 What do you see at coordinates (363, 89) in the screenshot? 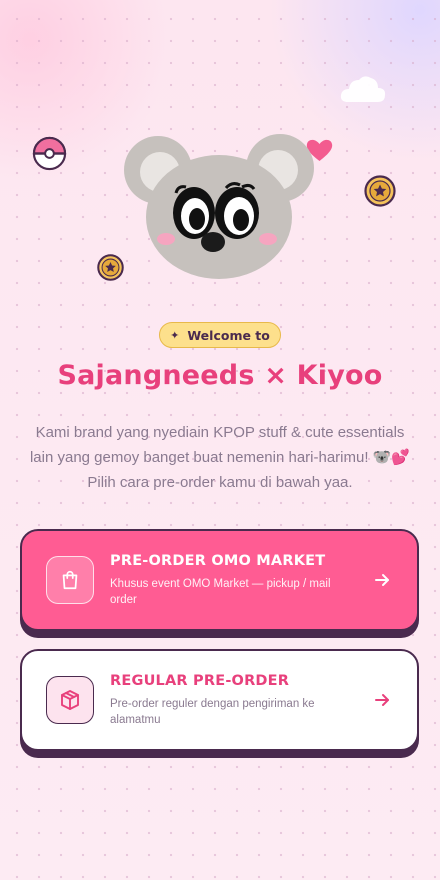
I see `cloud-icon` at bounding box center [363, 89].